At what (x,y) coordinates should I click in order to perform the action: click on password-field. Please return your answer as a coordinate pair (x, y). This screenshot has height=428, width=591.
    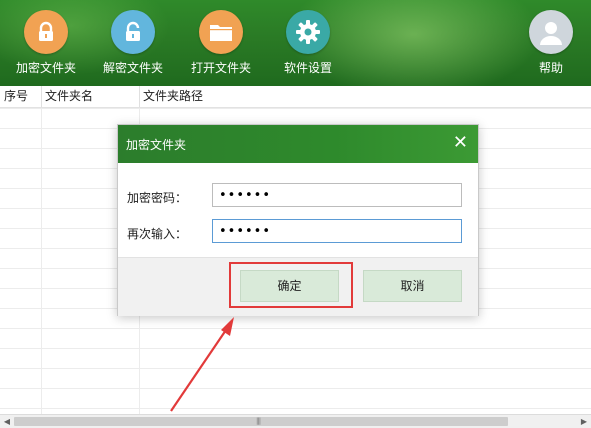
    Looking at the image, I should click on (337, 195).